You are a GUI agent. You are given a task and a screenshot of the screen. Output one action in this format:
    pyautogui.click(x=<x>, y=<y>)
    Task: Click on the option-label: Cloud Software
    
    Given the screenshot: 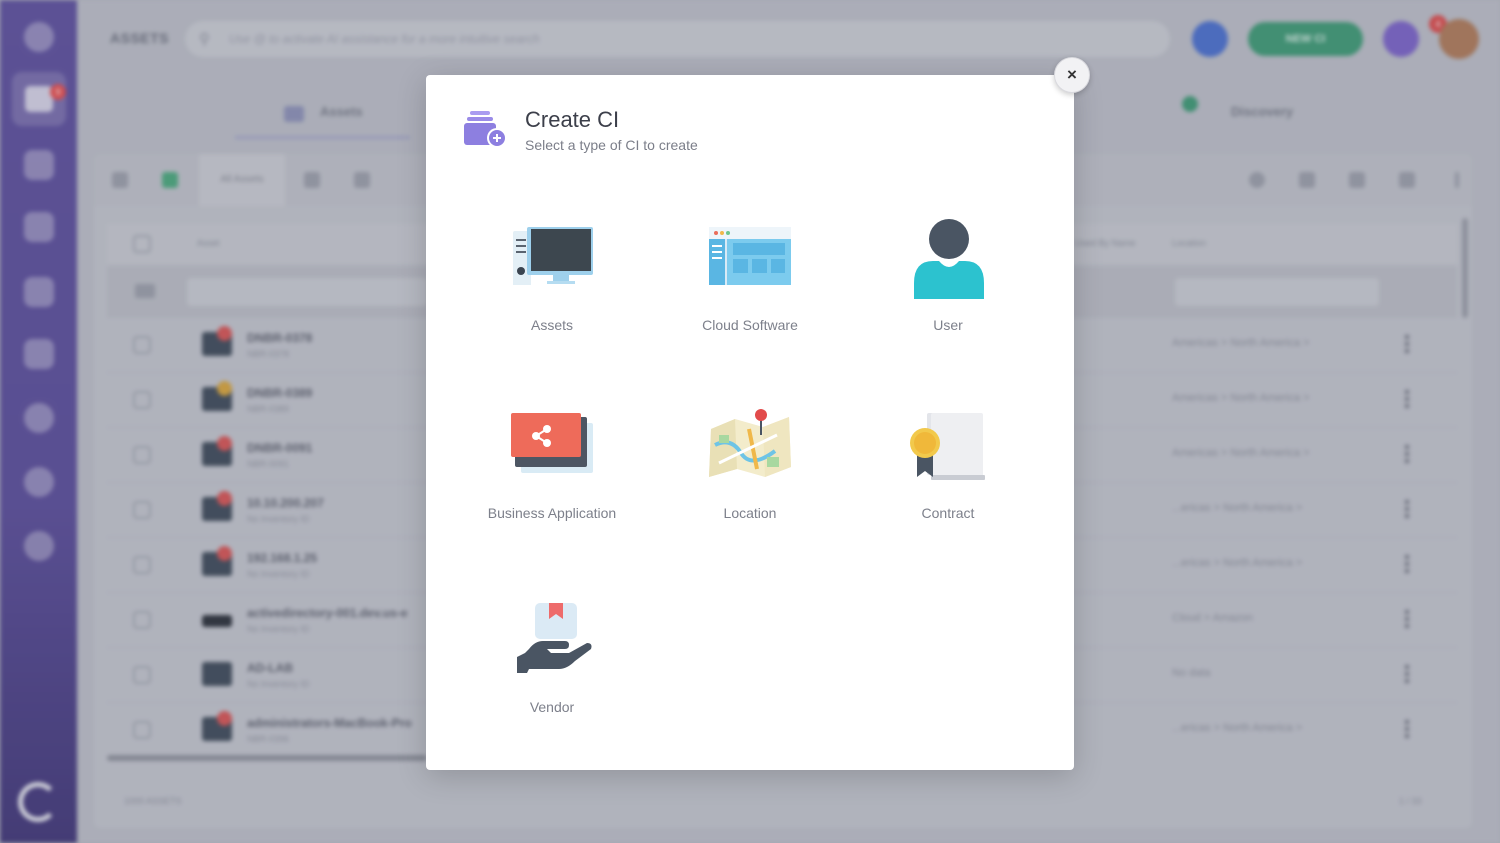 What is the action you would take?
    pyautogui.click(x=750, y=325)
    